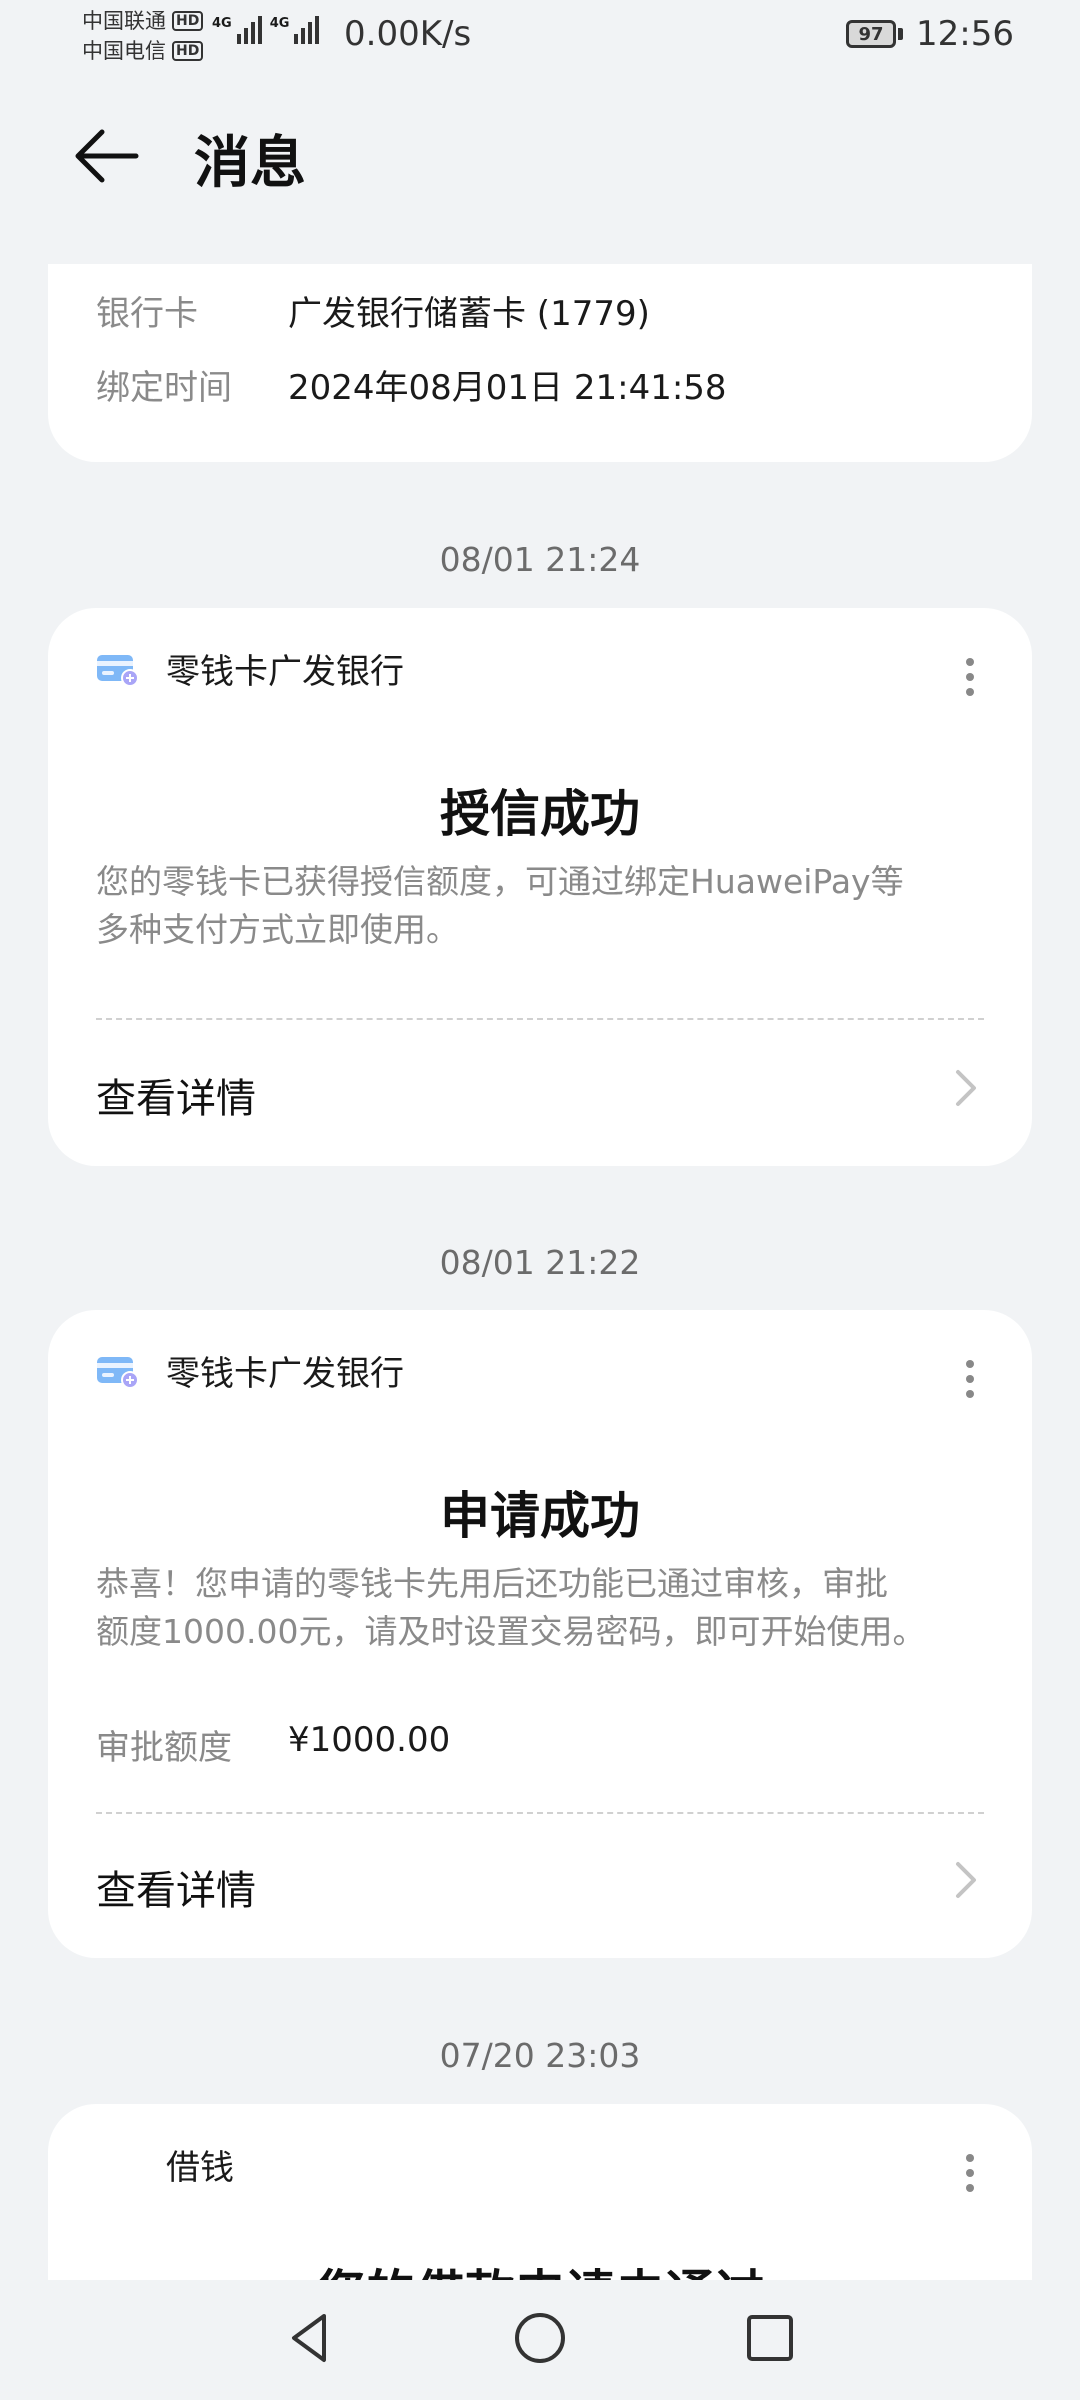 The height and width of the screenshot is (2400, 1080). I want to click on navigation-bar, so click(540, 2340).